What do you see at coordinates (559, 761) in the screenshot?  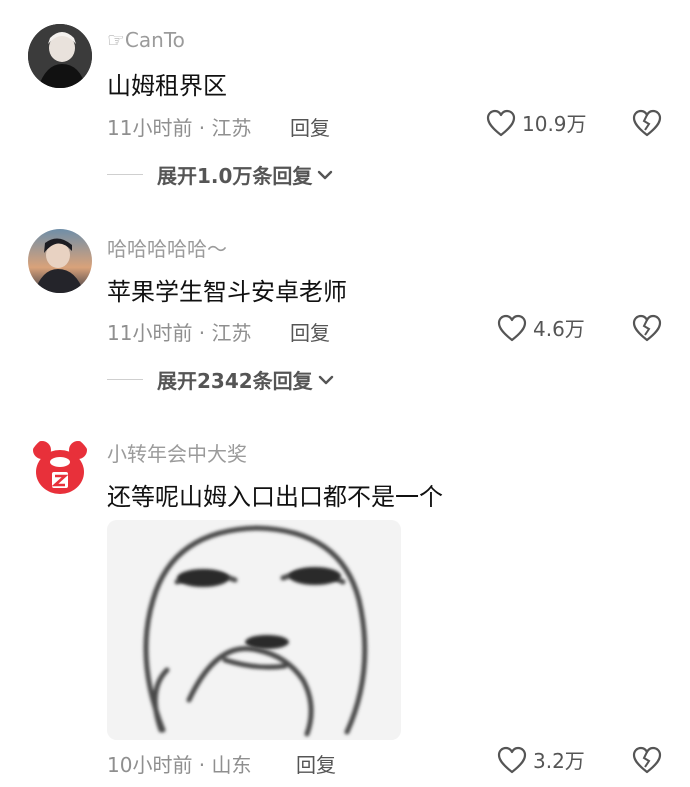 I see `like-count: 3.2万` at bounding box center [559, 761].